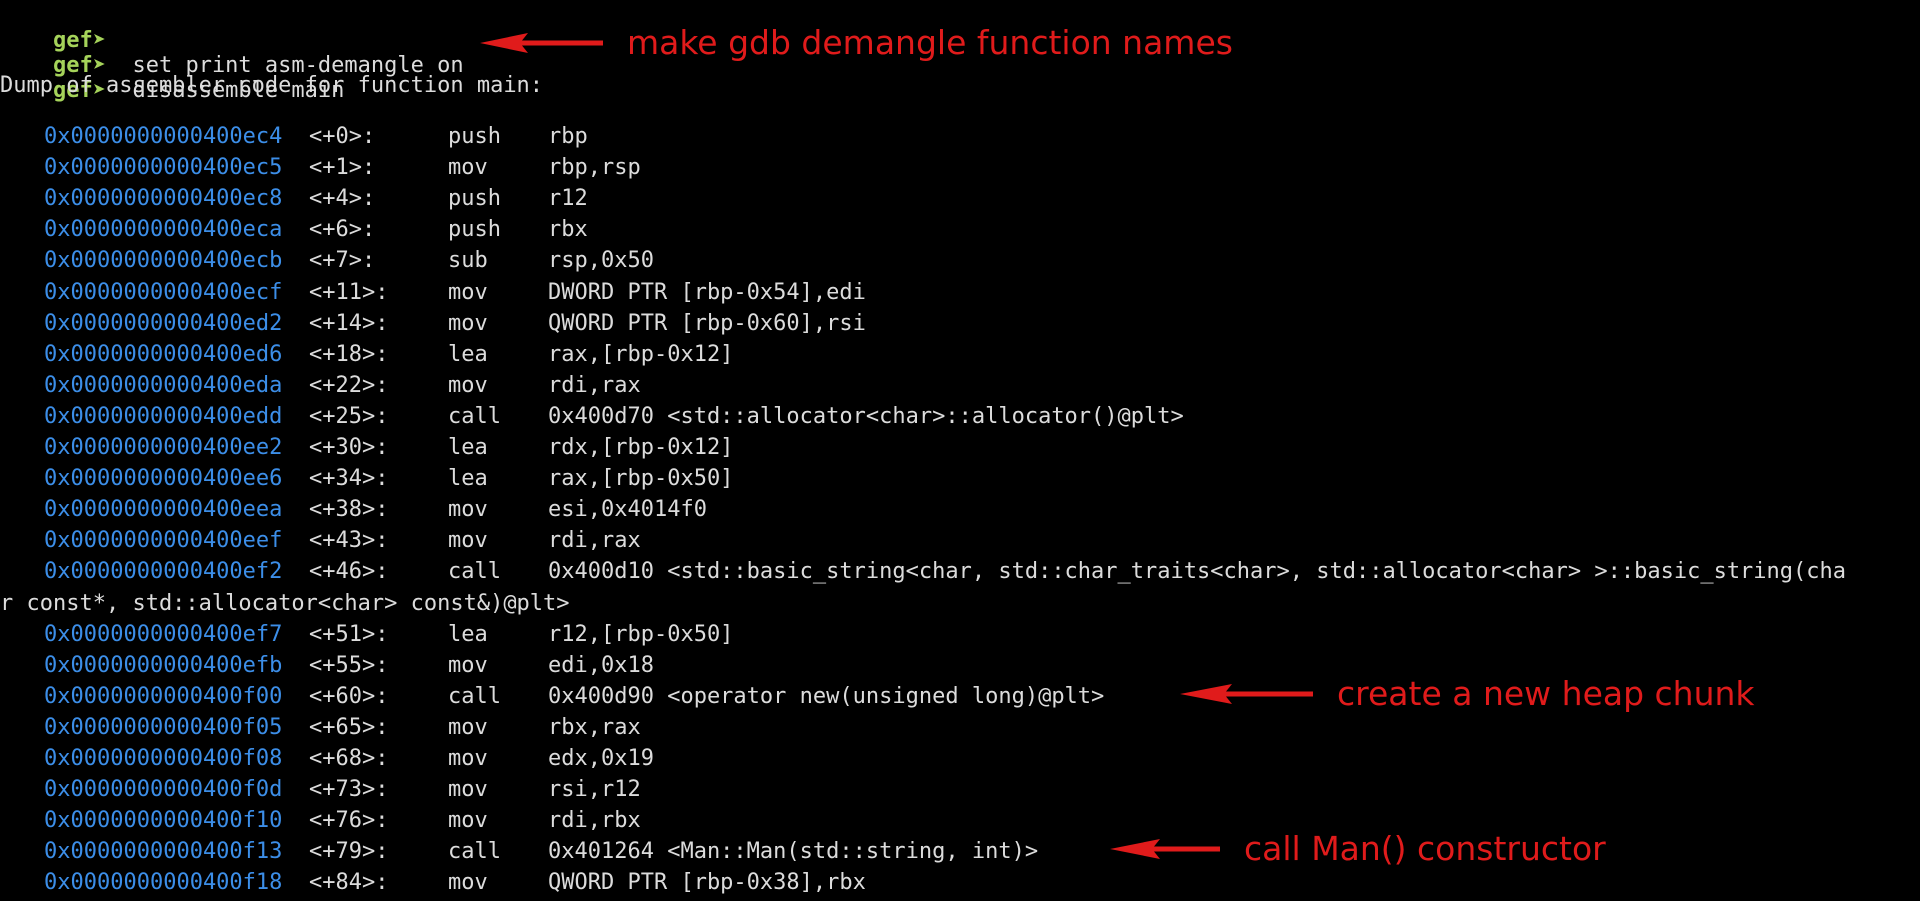 The height and width of the screenshot is (901, 1920). Describe the element at coordinates (163, 323) in the screenshot. I see `asm-address: 0x0000000000400ed2` at that location.